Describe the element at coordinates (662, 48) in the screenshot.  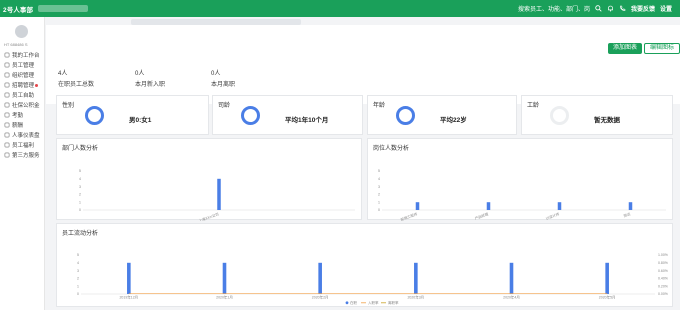
I see `edit-chart-button: 编辑图标` at that location.